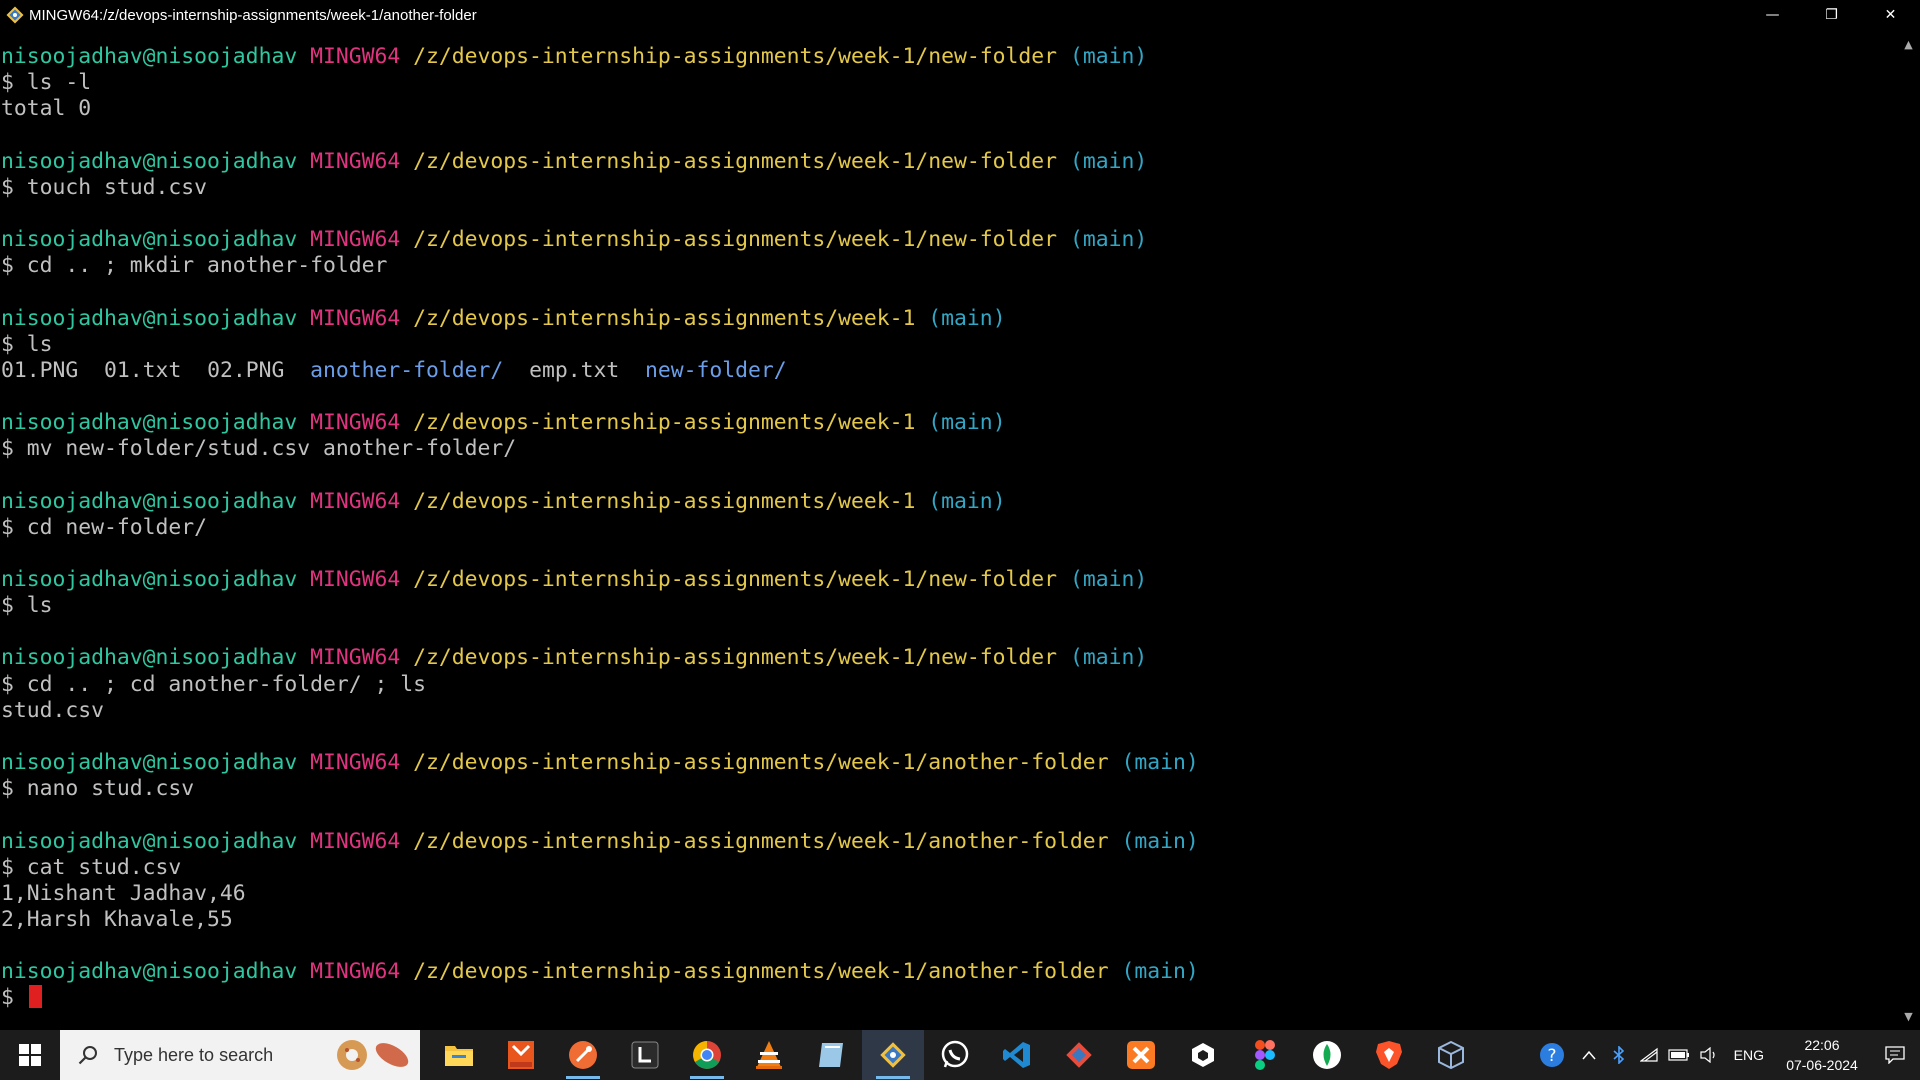 This screenshot has width=1920, height=1080. What do you see at coordinates (1451, 1055) in the screenshot?
I see `virtualbox-icon` at bounding box center [1451, 1055].